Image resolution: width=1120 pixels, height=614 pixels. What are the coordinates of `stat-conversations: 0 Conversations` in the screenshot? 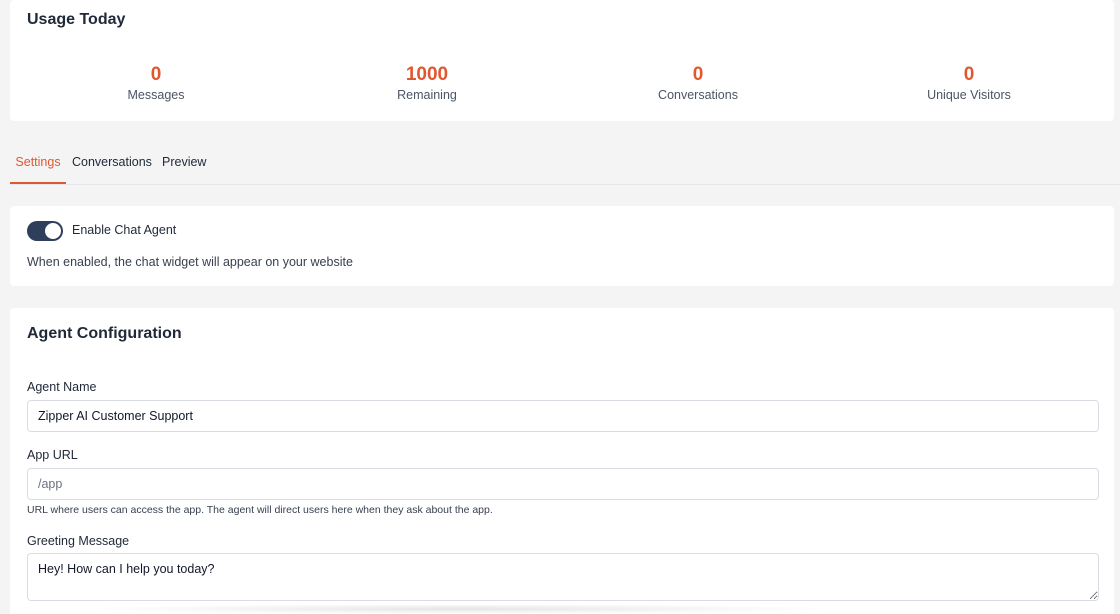 It's located at (698, 83).